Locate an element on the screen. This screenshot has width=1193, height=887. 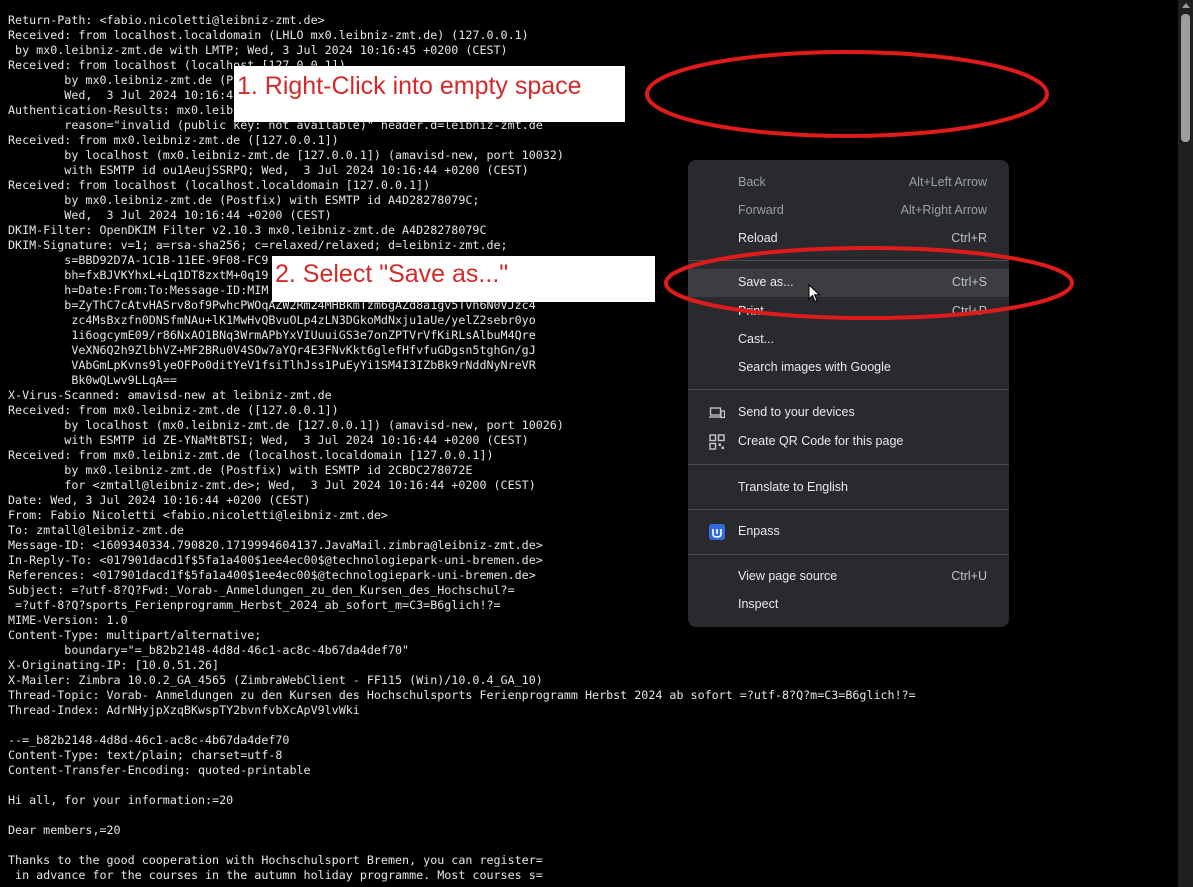
instruction-callout-step2: 2. Select "Save as..." is located at coordinates (463, 279).